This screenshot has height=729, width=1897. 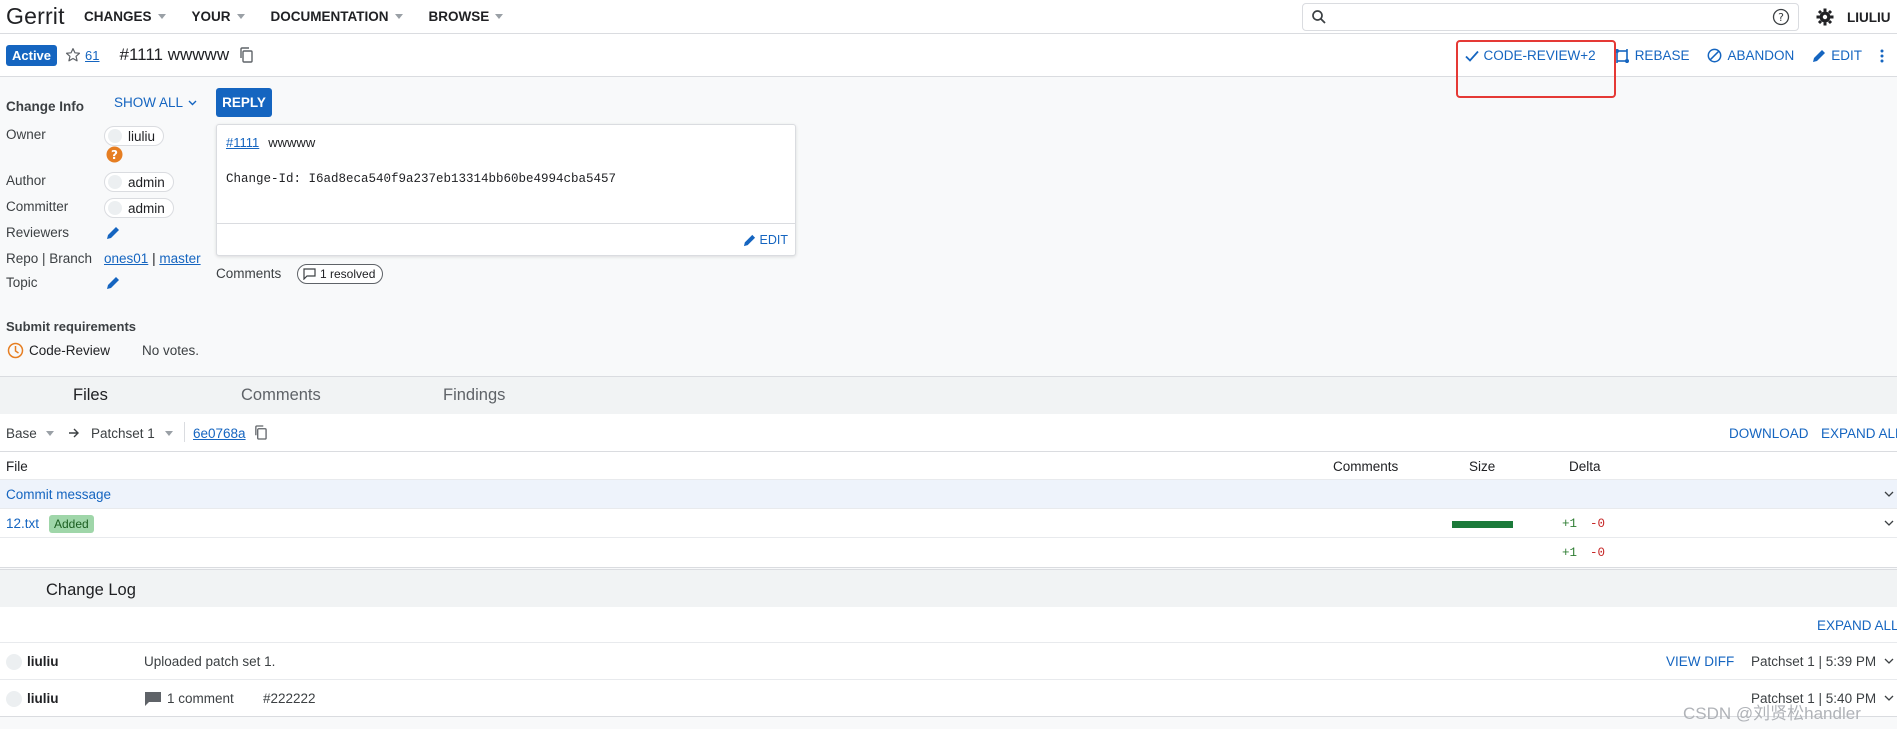 What do you see at coordinates (281, 395) in the screenshot?
I see `tab-comments: Comments` at bounding box center [281, 395].